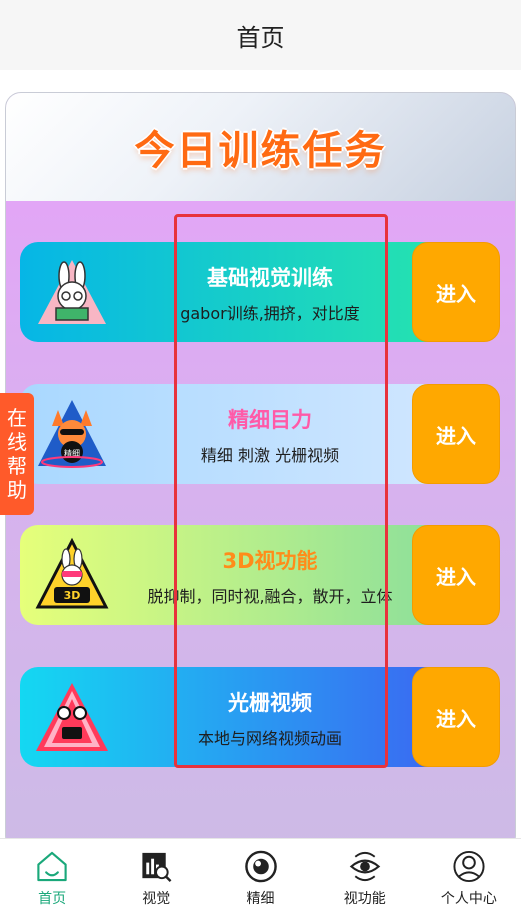 This screenshot has height=908, width=521. I want to click on bottom-tab-bar: 首页 视觉 精细 视功能 个人中心, so click(260, 873).